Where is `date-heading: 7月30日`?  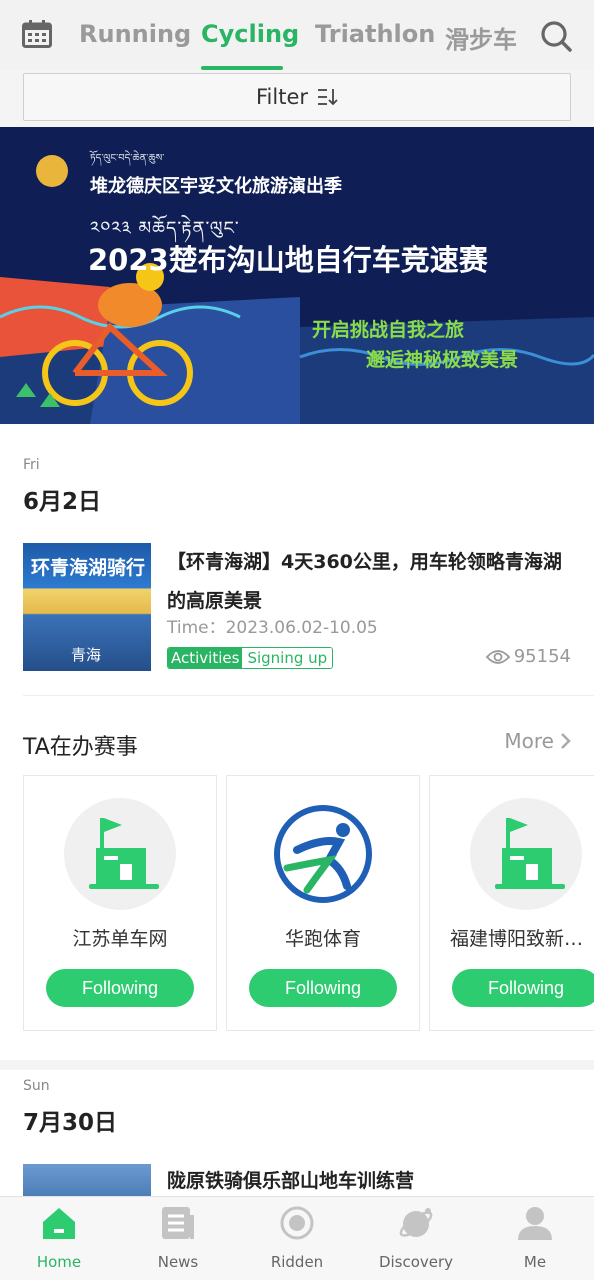 date-heading: 7月30日 is located at coordinates (70, 1123).